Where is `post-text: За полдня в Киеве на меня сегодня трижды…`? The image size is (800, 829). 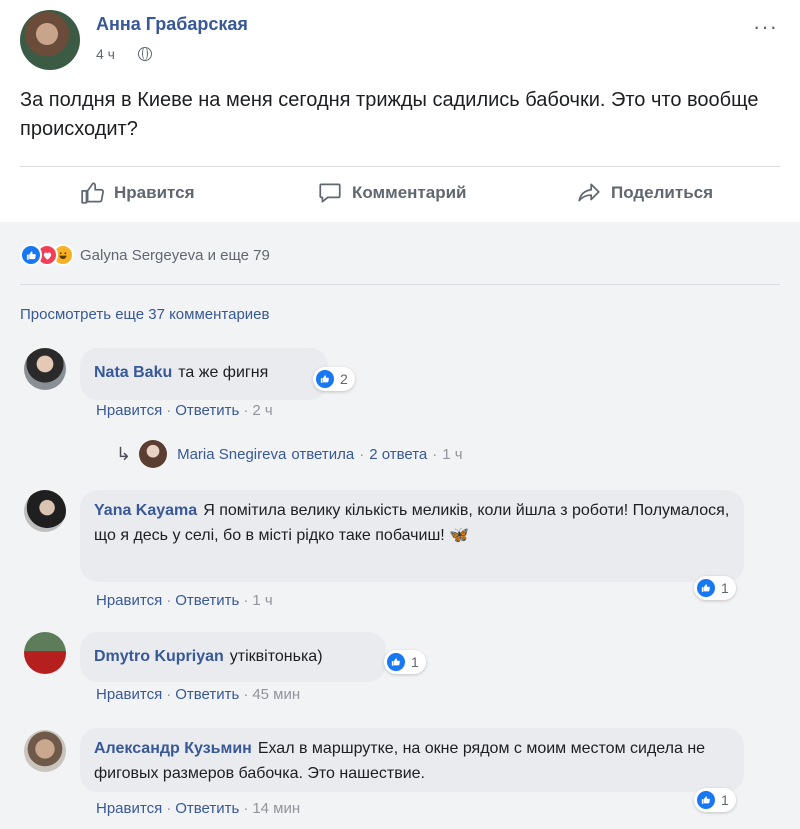 post-text: За полдня в Киеве на меня сегодня трижды… is located at coordinates (389, 114).